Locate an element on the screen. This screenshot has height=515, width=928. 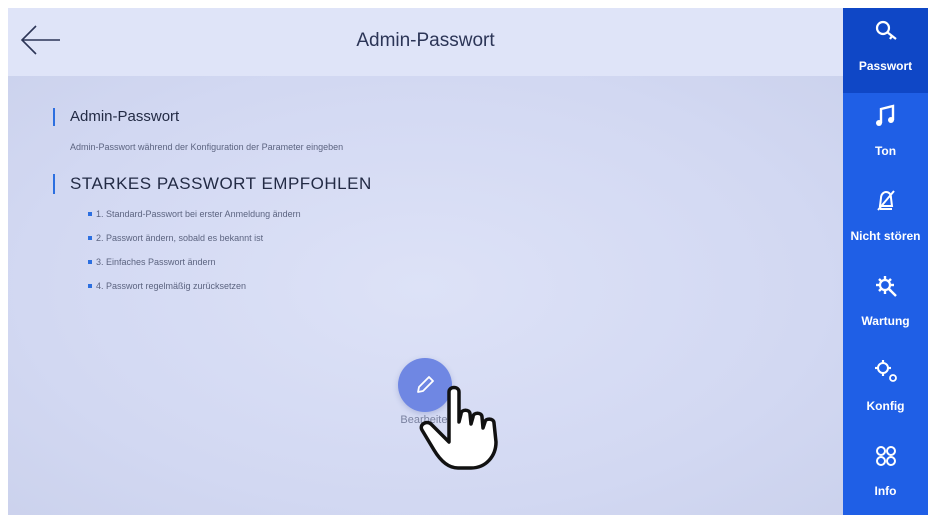
pointing-hand-icon is located at coordinates (458, 427).